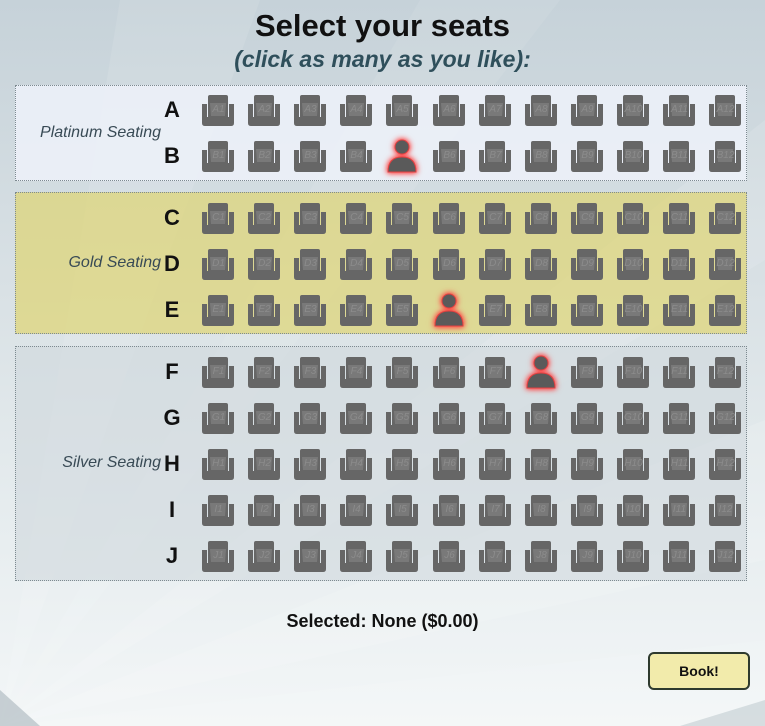  What do you see at coordinates (633, 156) in the screenshot?
I see `seat-b10: B10` at bounding box center [633, 156].